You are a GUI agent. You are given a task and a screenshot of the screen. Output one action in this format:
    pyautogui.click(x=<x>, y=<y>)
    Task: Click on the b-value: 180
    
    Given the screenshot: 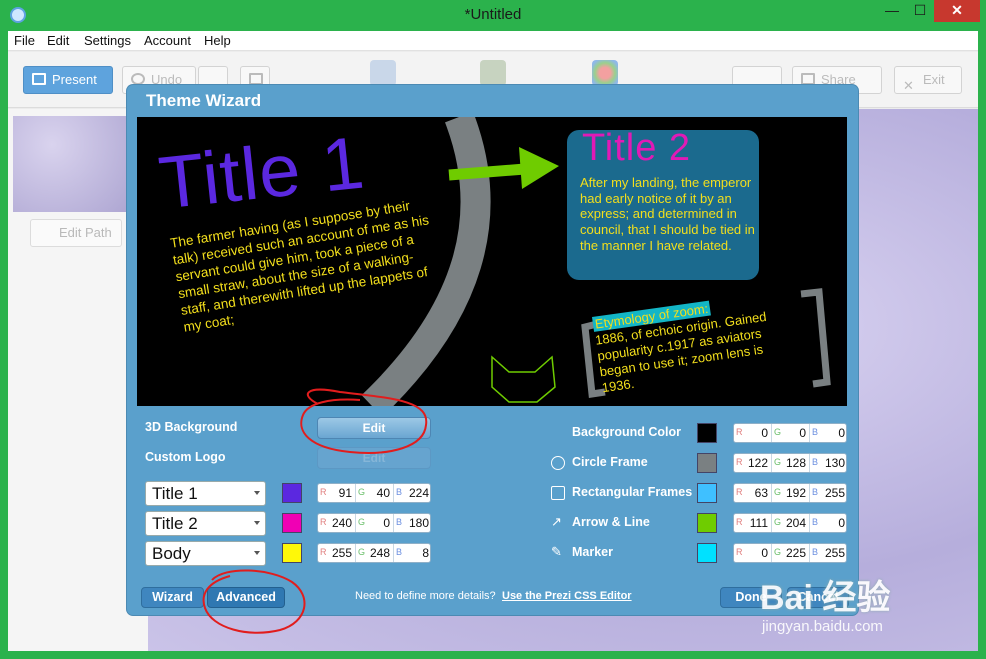 What is the action you would take?
    pyautogui.click(x=419, y=523)
    